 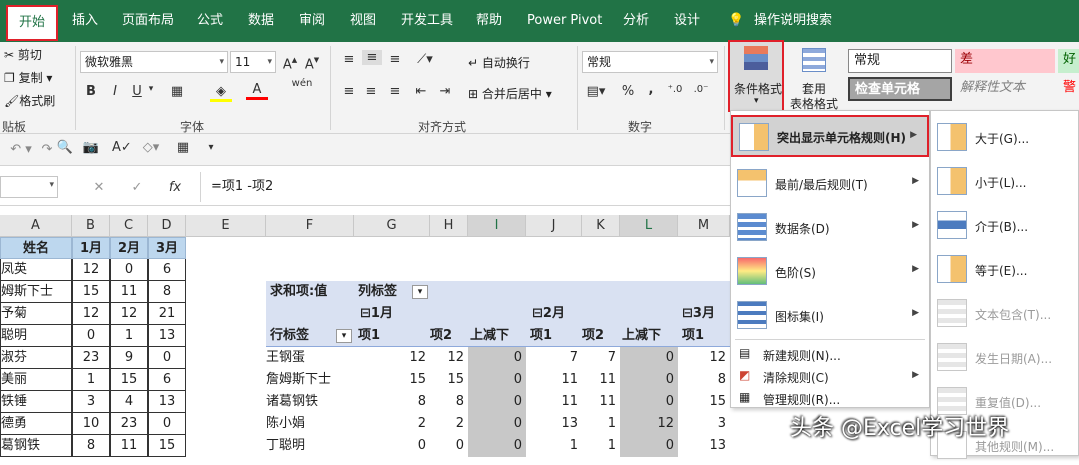 What do you see at coordinates (210, 21) in the screenshot?
I see `tab-formulas: 公式` at bounding box center [210, 21].